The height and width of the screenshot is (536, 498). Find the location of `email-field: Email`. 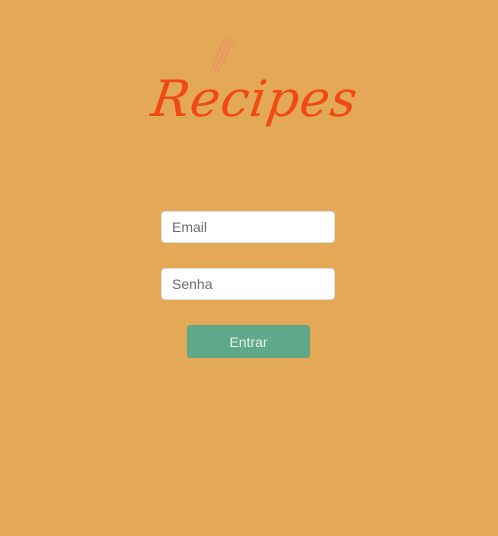

email-field: Email is located at coordinates (248, 227).